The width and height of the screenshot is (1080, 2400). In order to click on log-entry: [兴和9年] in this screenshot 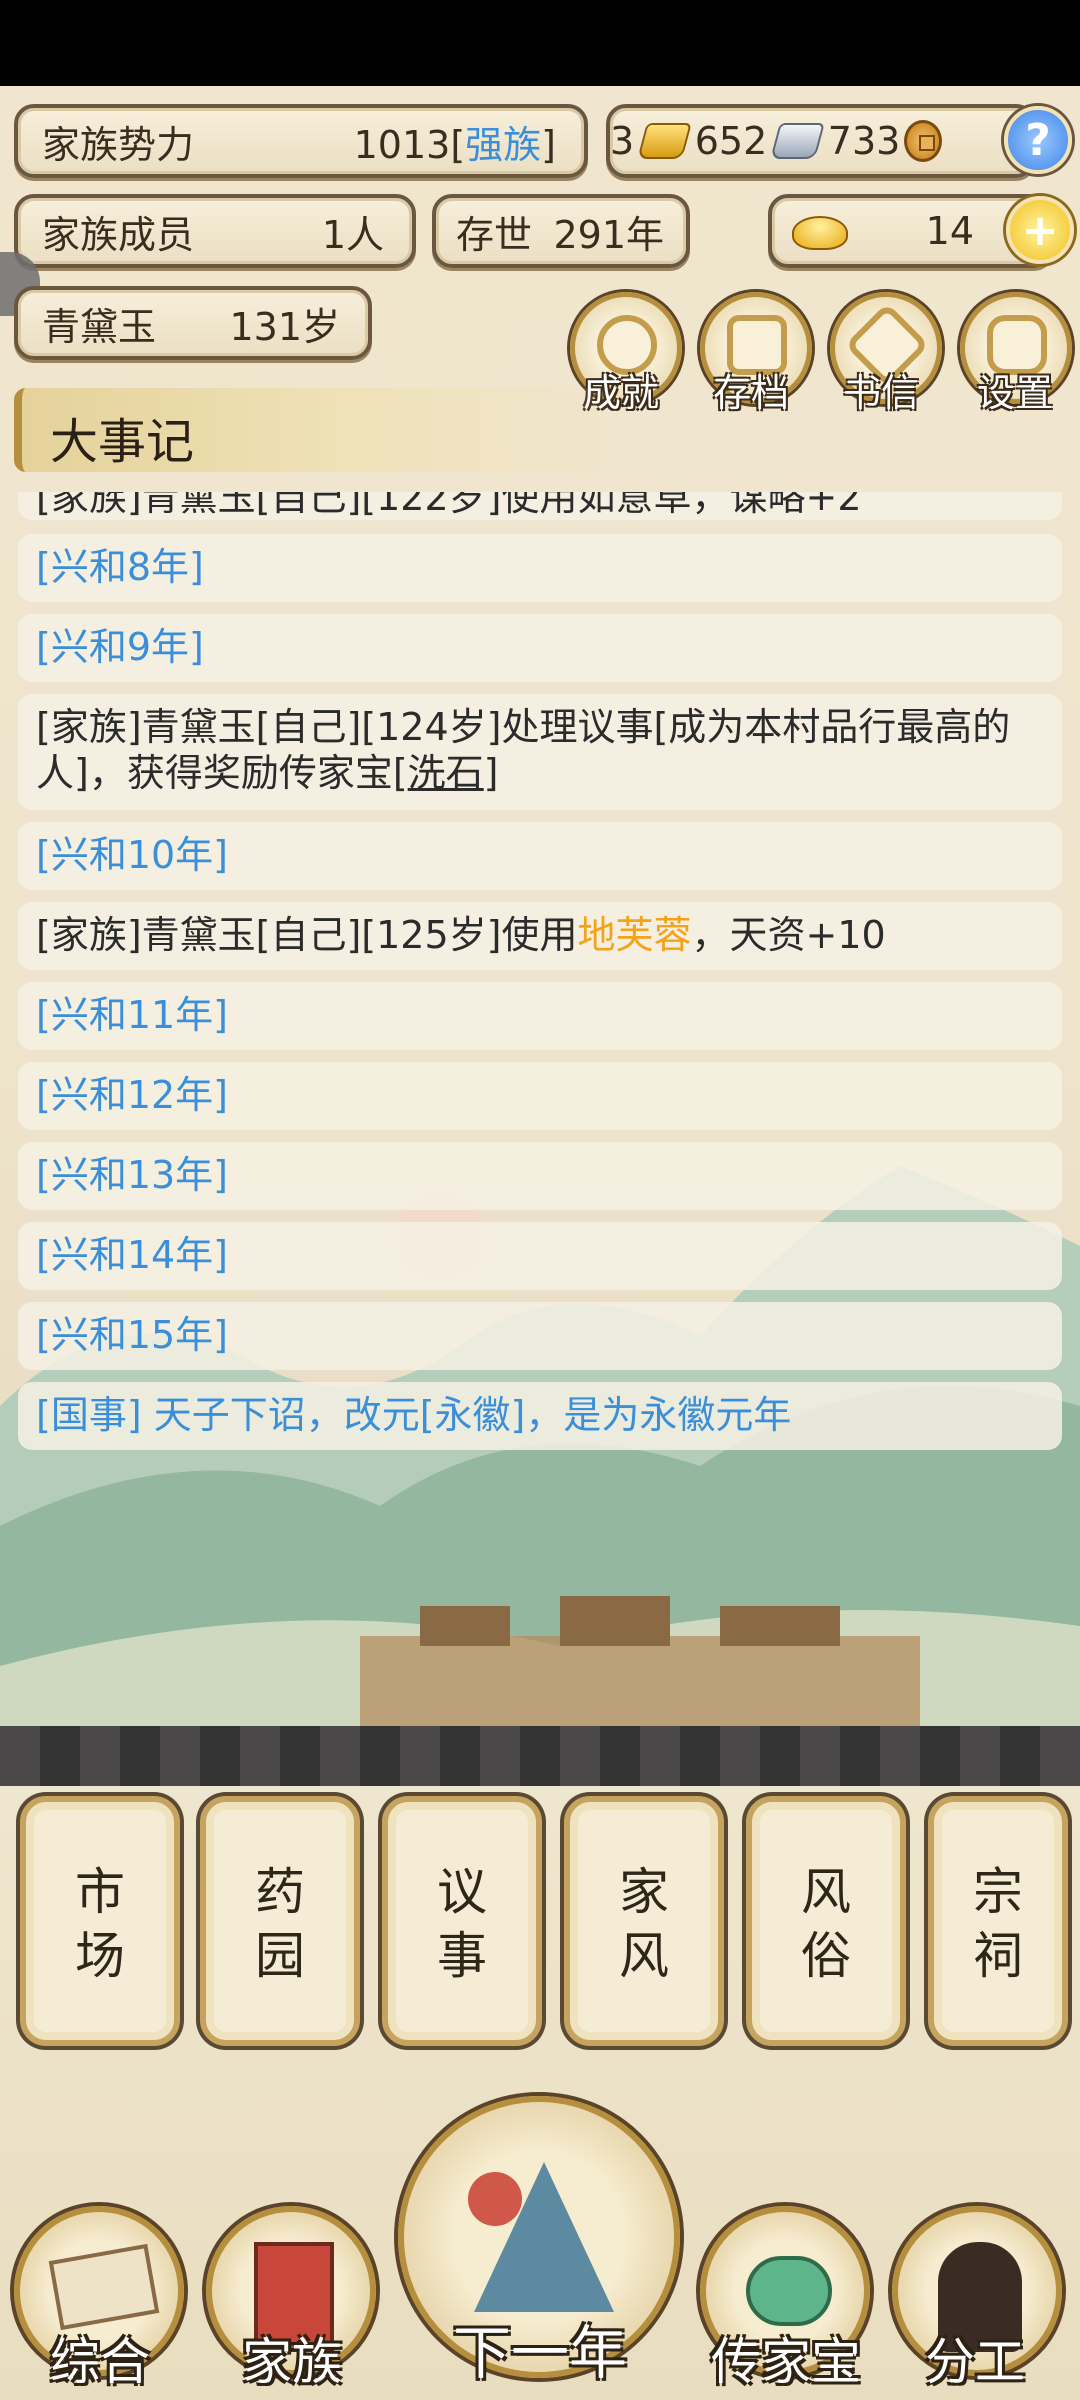, I will do `click(540, 648)`.